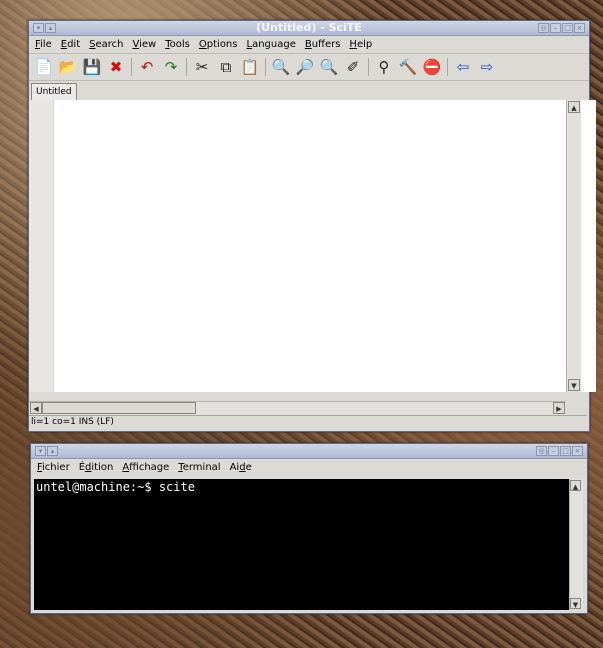  Describe the element at coordinates (309, 91) in the screenshot. I see `buffer-tabs: Untitled` at that location.